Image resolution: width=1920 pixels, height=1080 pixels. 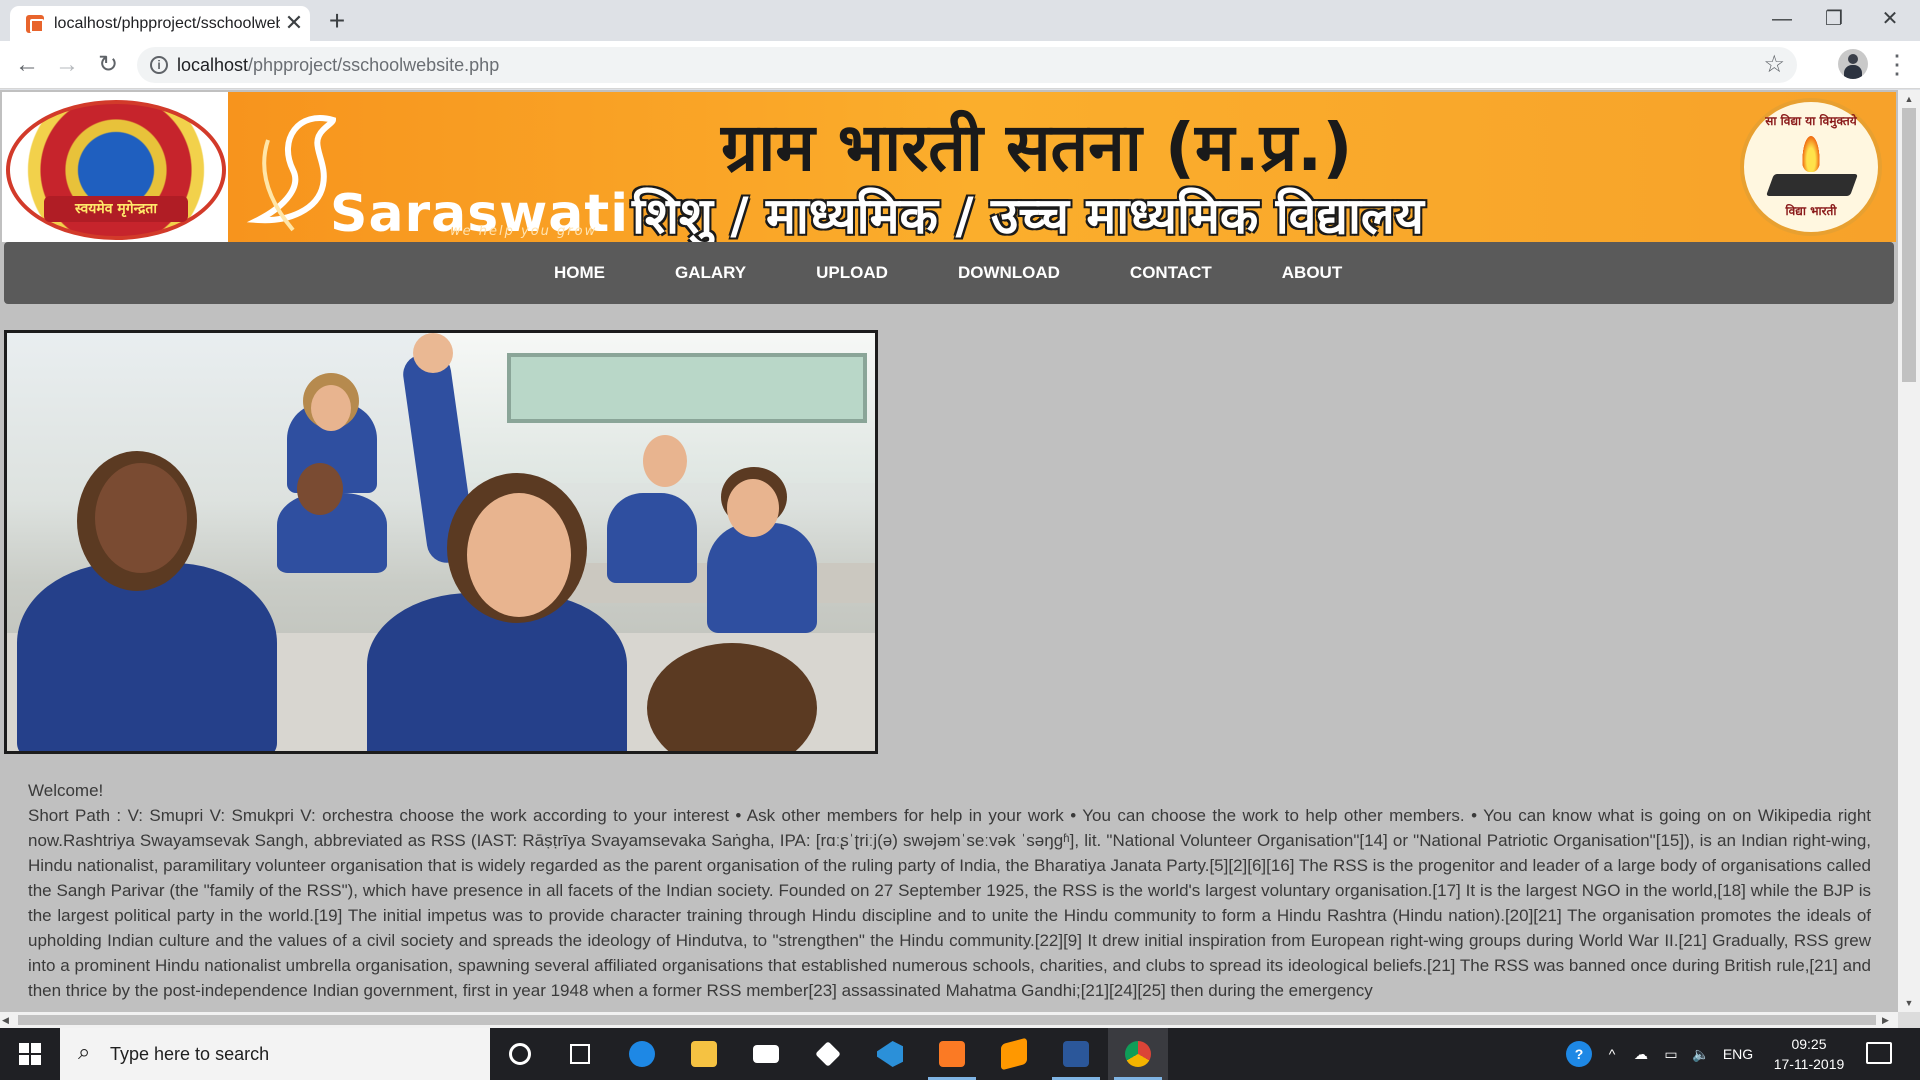 I want to click on edge-browser-icon, so click(x=642, y=1054).